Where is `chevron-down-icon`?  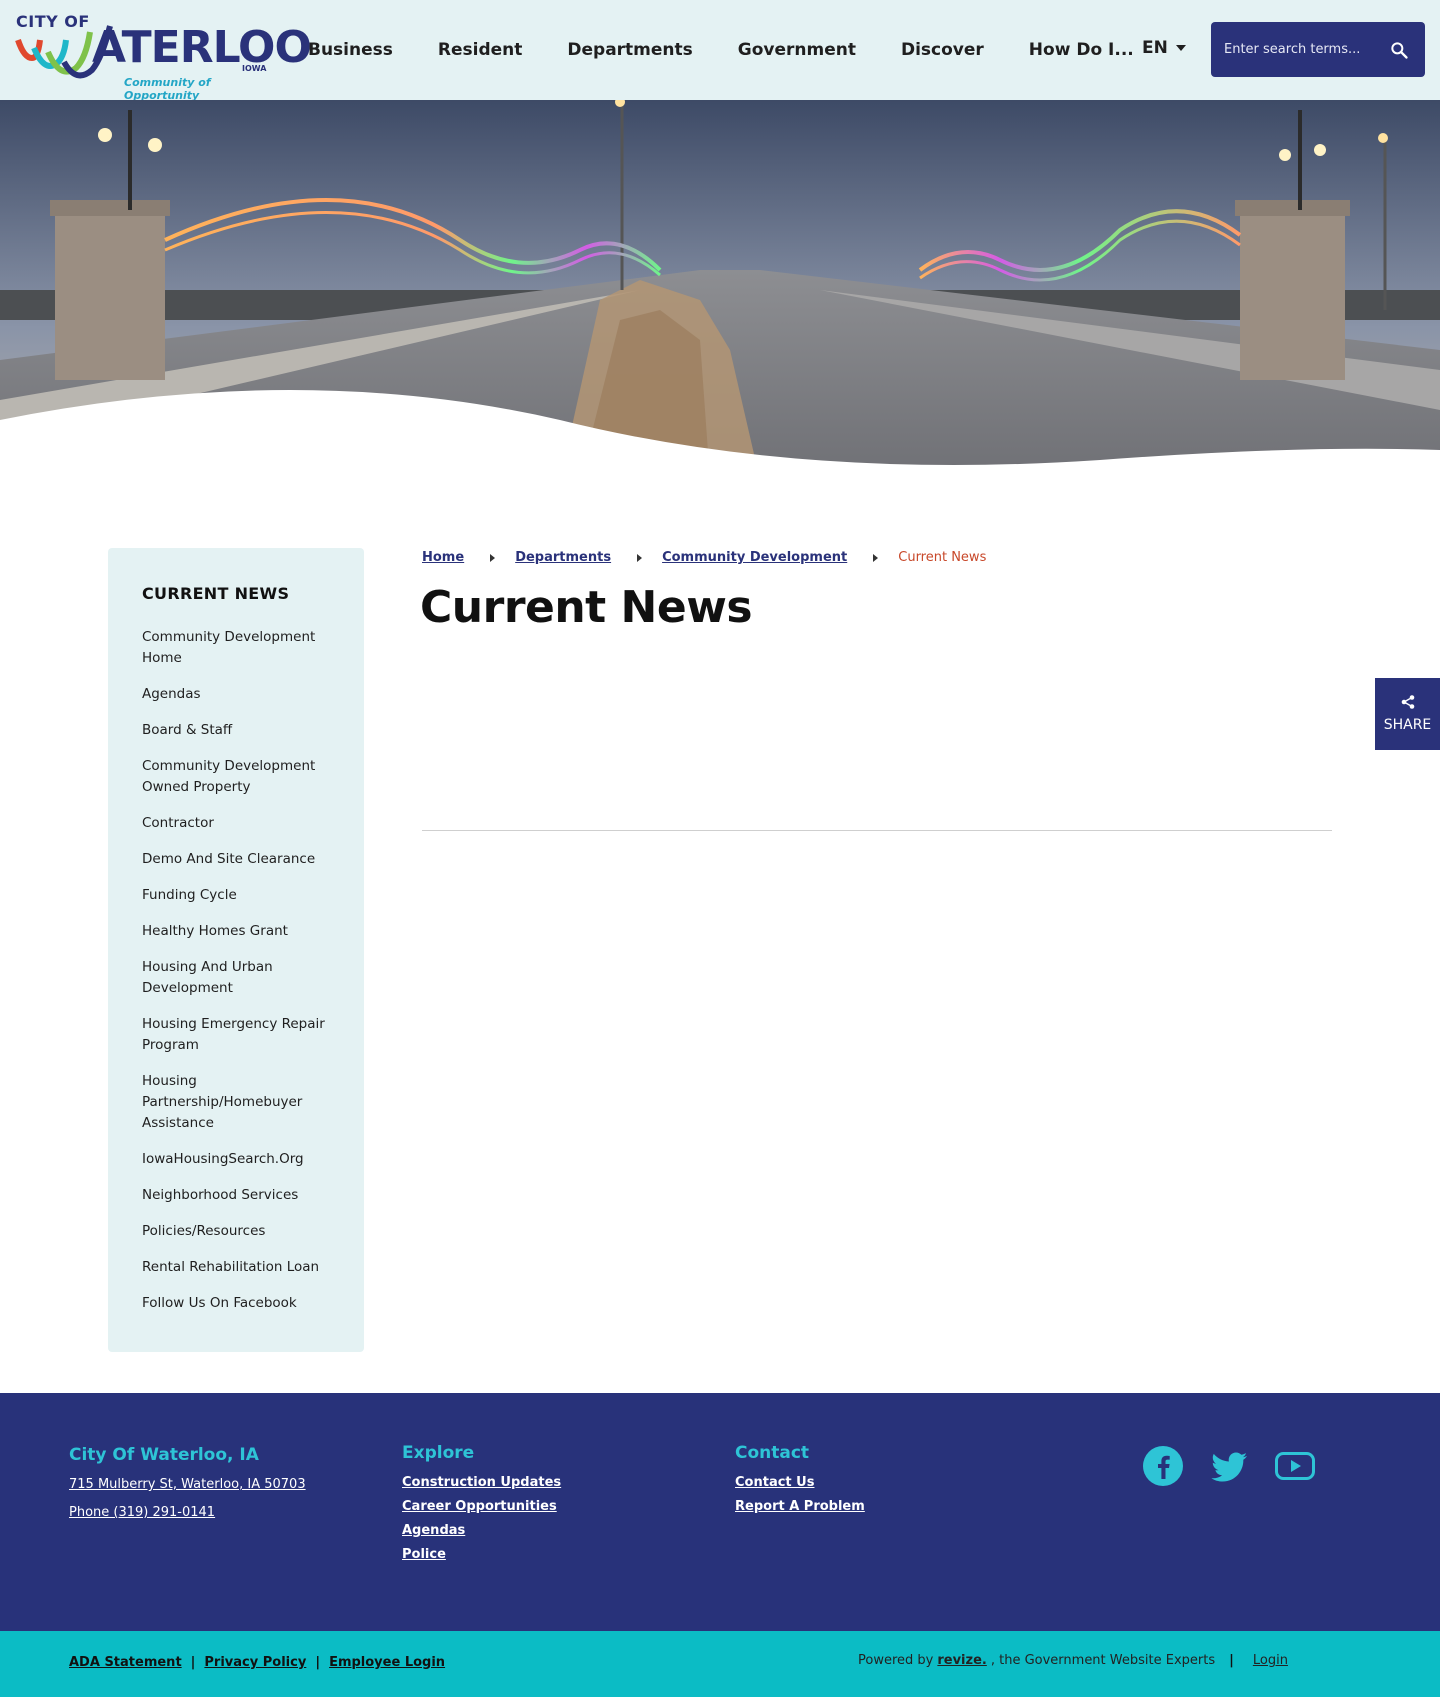
chevron-down-icon is located at coordinates (1180, 48).